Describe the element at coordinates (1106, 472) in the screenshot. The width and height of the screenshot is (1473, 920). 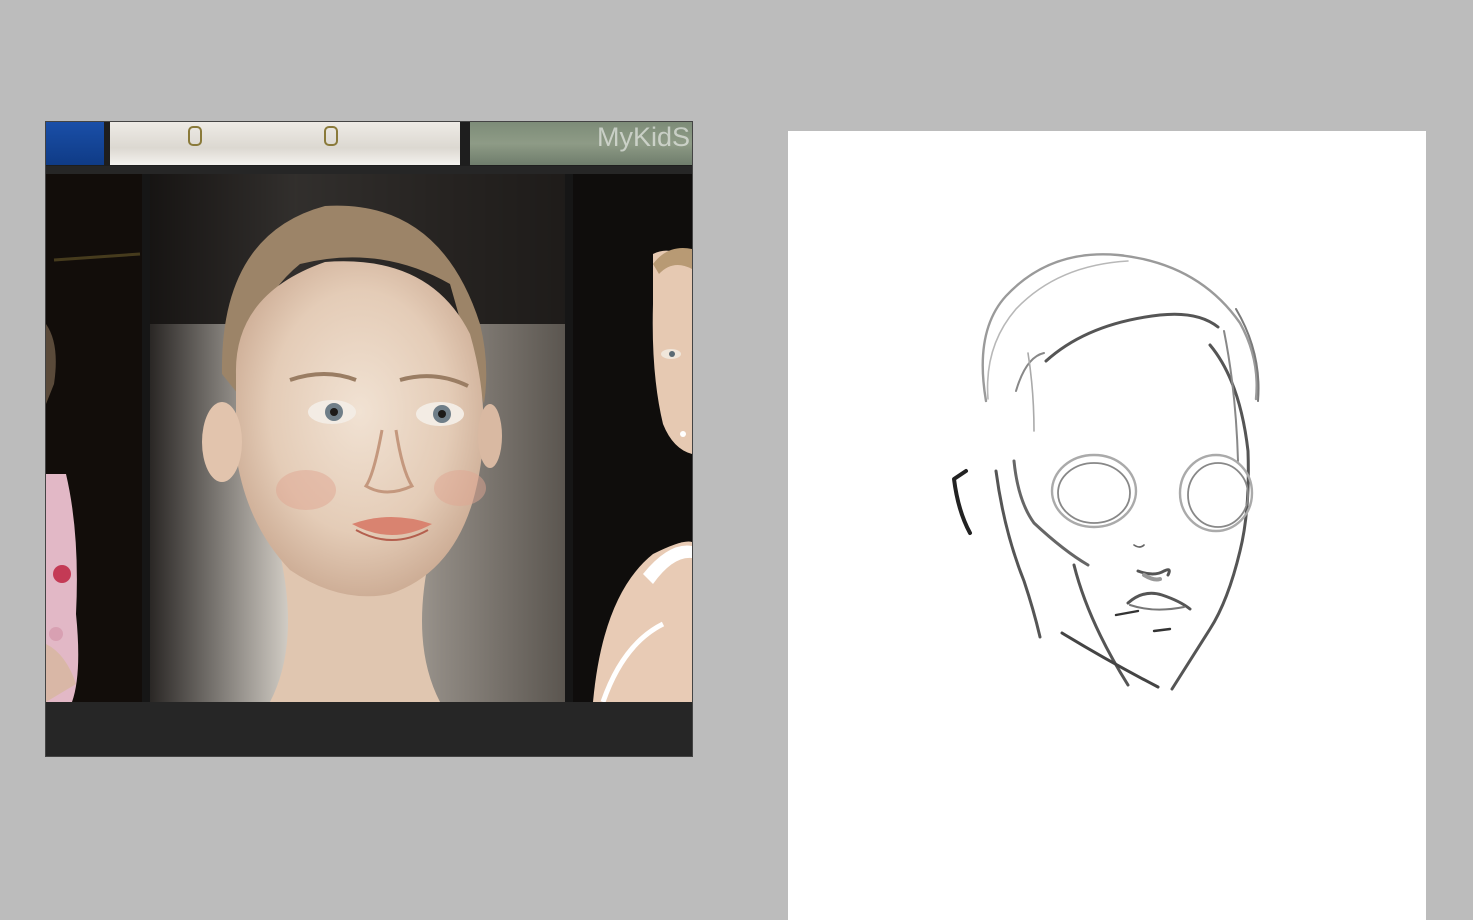
I see `sketch-drawing` at that location.